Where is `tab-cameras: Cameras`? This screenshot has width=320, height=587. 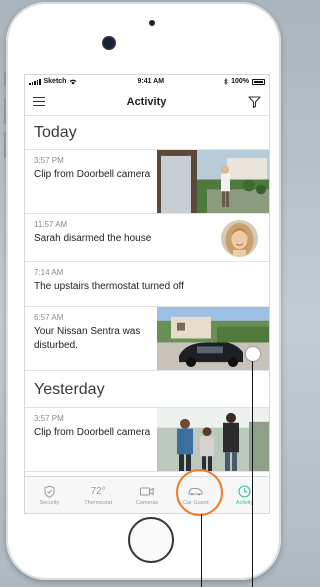 tab-cameras: Cameras is located at coordinates (147, 495).